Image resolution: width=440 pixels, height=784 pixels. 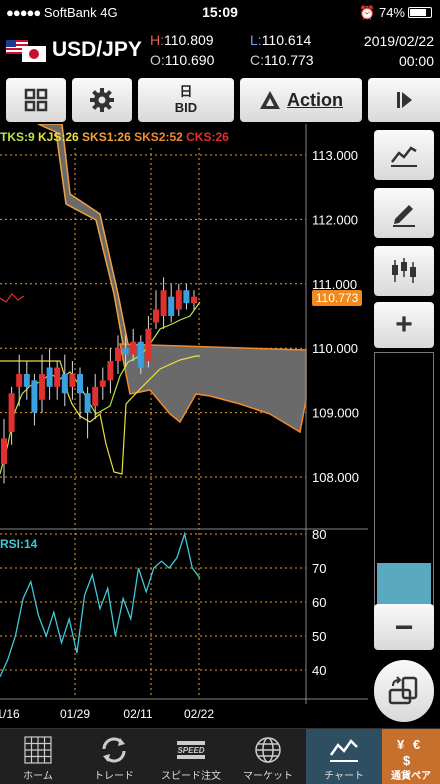 I want to click on timeframe-label: 日, so click(x=186, y=91).